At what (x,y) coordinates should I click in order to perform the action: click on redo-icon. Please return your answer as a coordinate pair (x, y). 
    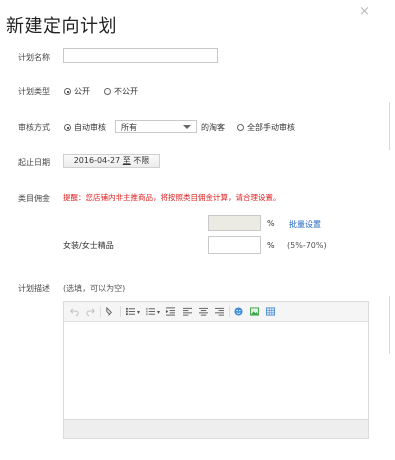
    Looking at the image, I should click on (90, 311).